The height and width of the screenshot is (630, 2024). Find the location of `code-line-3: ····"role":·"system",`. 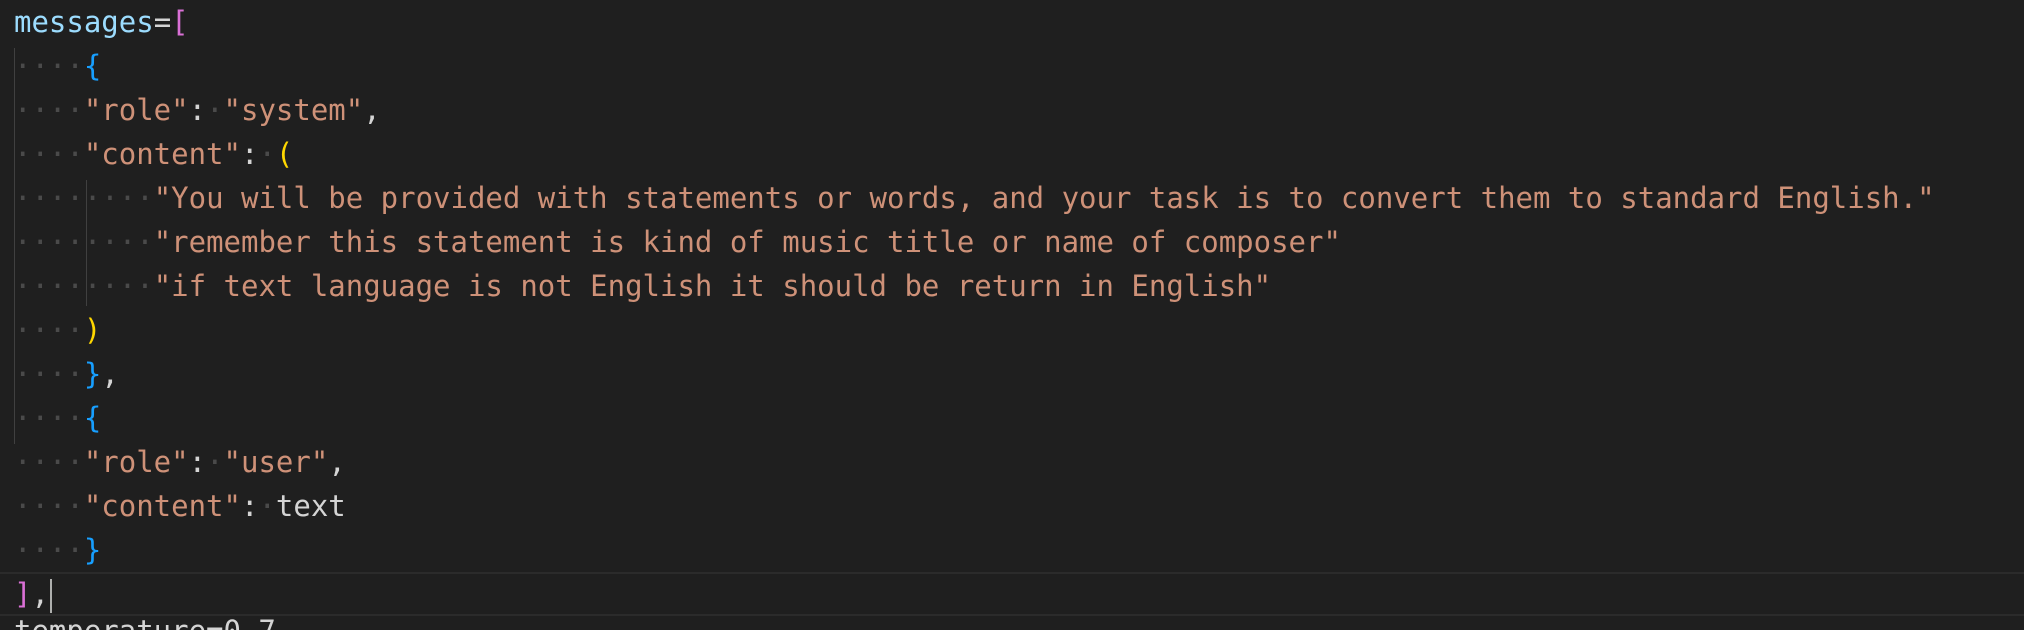

code-line-3: ····"role":·"system", is located at coordinates (197, 110).